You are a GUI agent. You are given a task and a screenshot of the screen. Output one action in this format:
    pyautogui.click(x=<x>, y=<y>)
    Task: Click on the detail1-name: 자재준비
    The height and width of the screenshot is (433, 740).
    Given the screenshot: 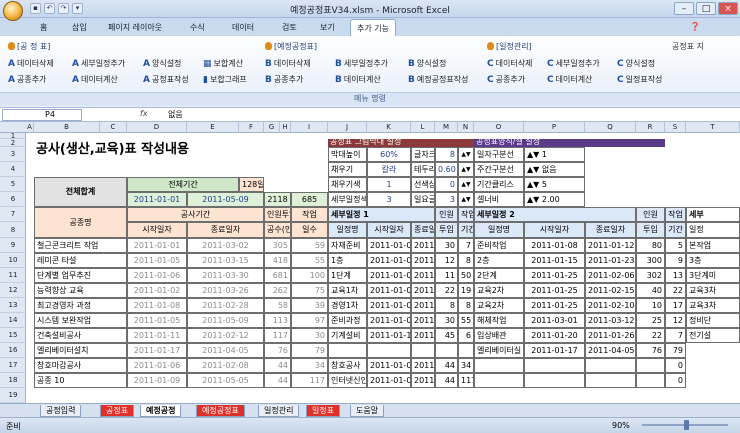 What is the action you would take?
    pyautogui.click(x=347, y=245)
    